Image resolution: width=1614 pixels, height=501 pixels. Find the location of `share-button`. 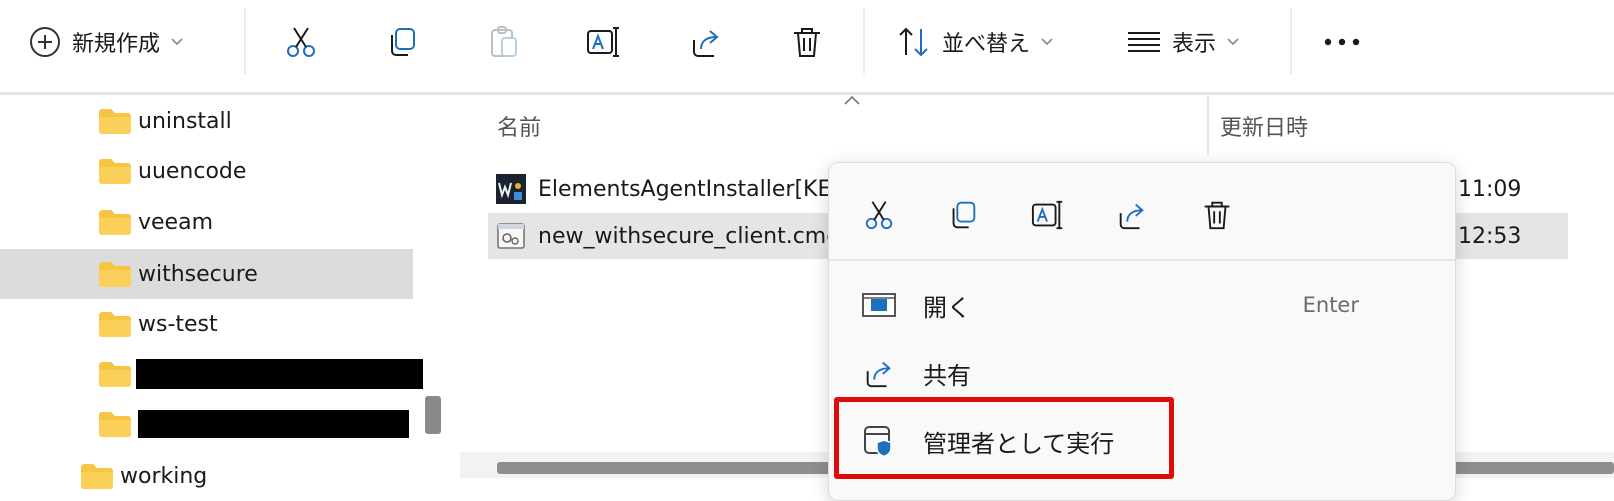

share-button is located at coordinates (706, 42).